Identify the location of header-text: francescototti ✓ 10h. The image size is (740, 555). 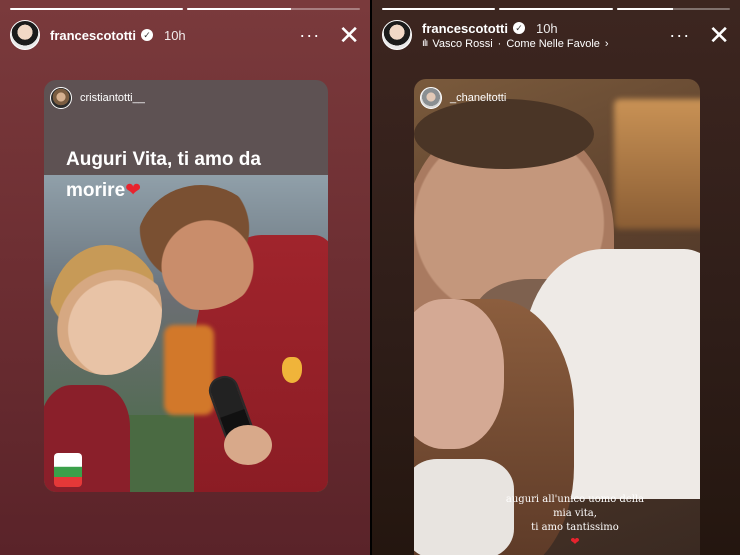
(118, 35).